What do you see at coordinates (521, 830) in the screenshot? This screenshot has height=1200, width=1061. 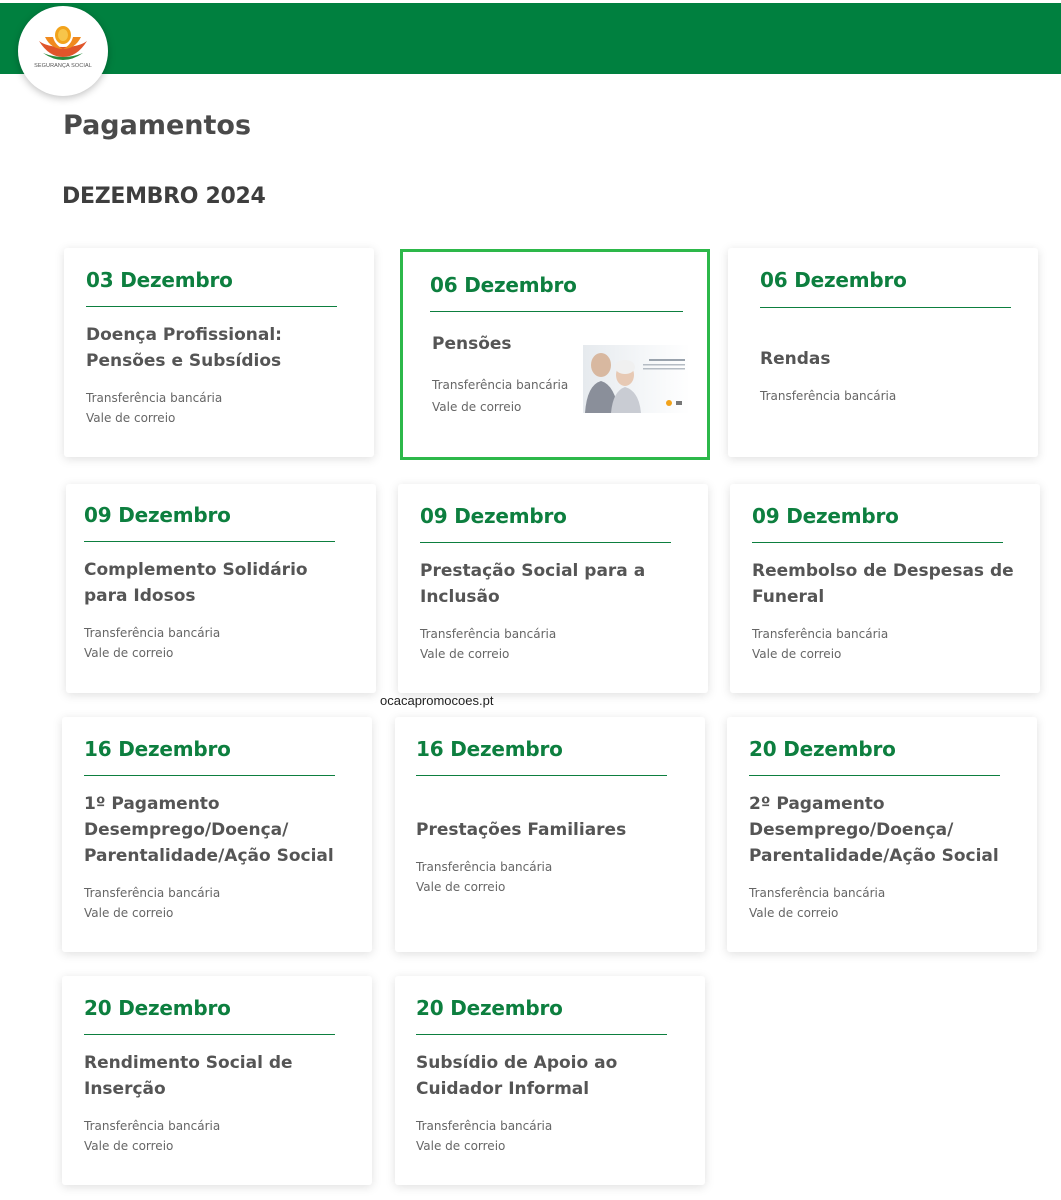 I see `card-title: Prestações Familiares` at bounding box center [521, 830].